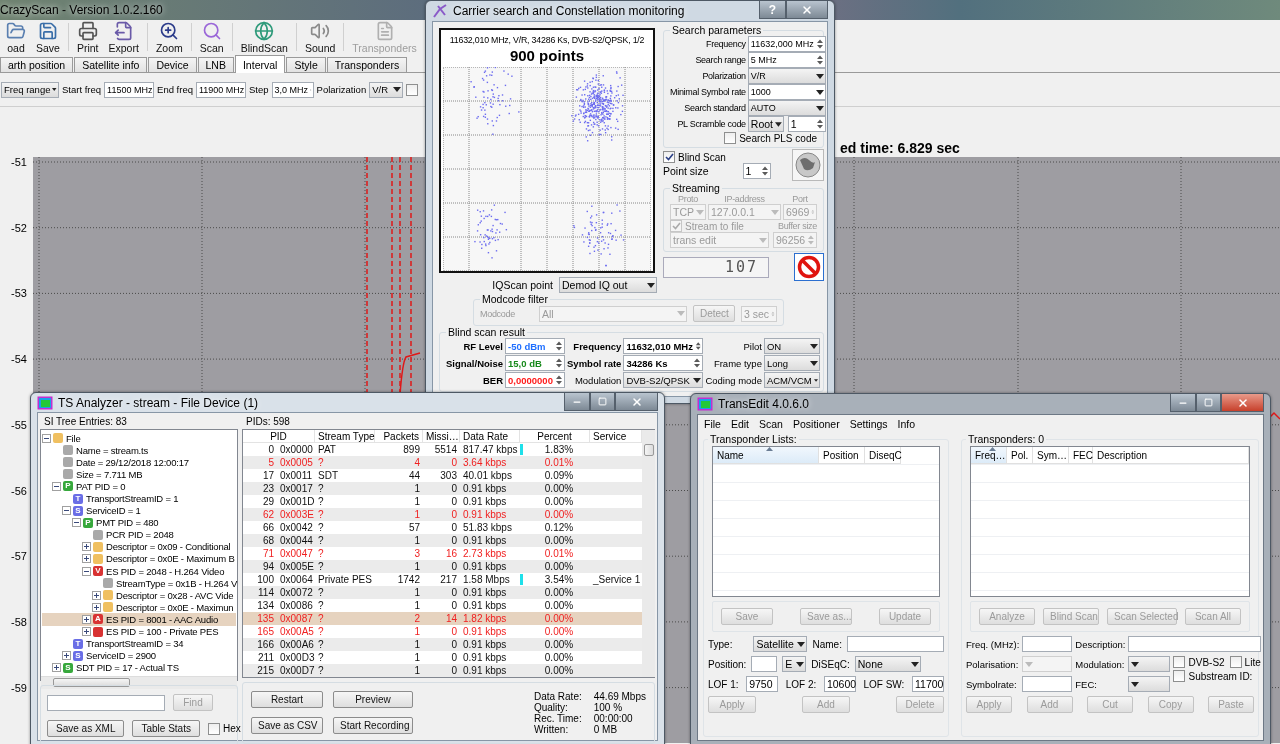  What do you see at coordinates (48, 37) in the screenshot?
I see `toolbar-button: Save` at bounding box center [48, 37].